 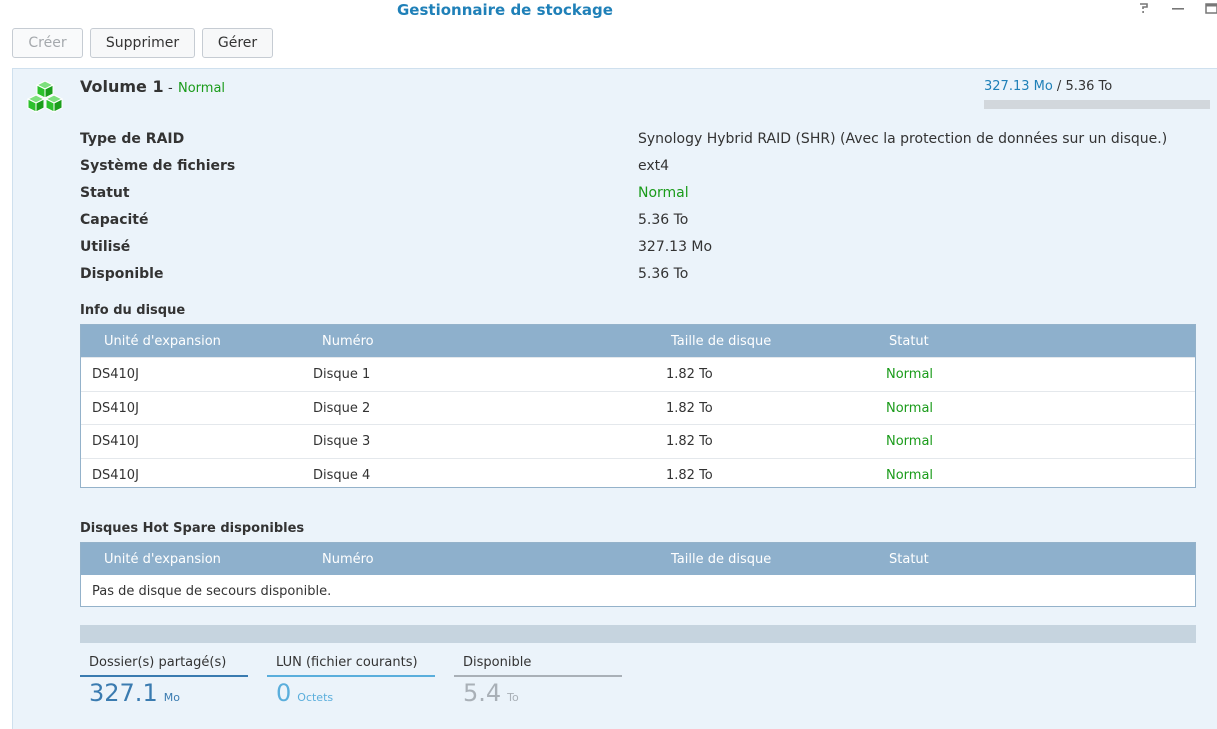 I want to click on stat-value-block: 0 Octets, so click(x=304, y=693).